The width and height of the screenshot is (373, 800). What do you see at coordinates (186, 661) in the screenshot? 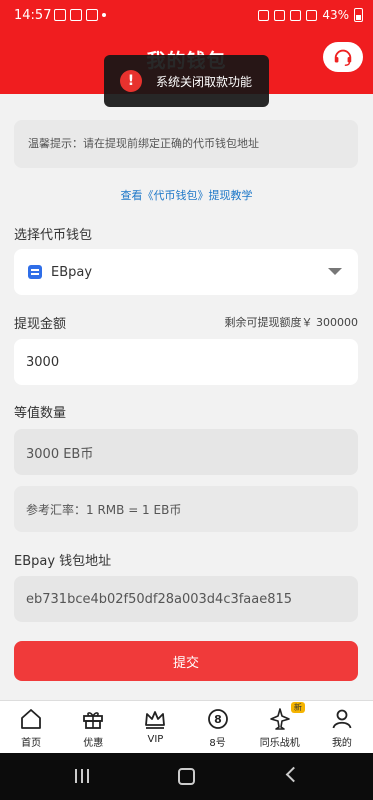
I see `submit-button: 提交` at bounding box center [186, 661].